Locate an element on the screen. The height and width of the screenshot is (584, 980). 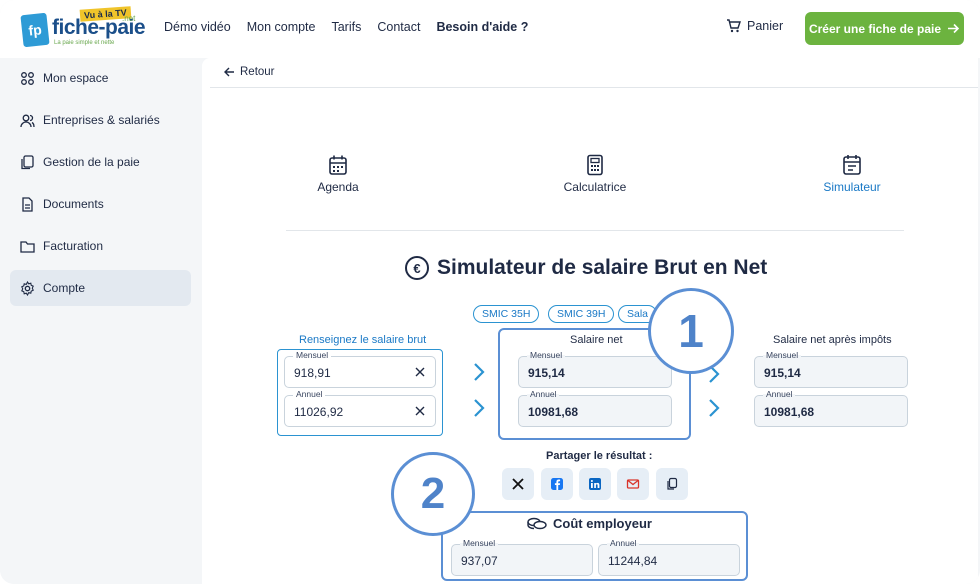
folder-icon is located at coordinates (27, 246).